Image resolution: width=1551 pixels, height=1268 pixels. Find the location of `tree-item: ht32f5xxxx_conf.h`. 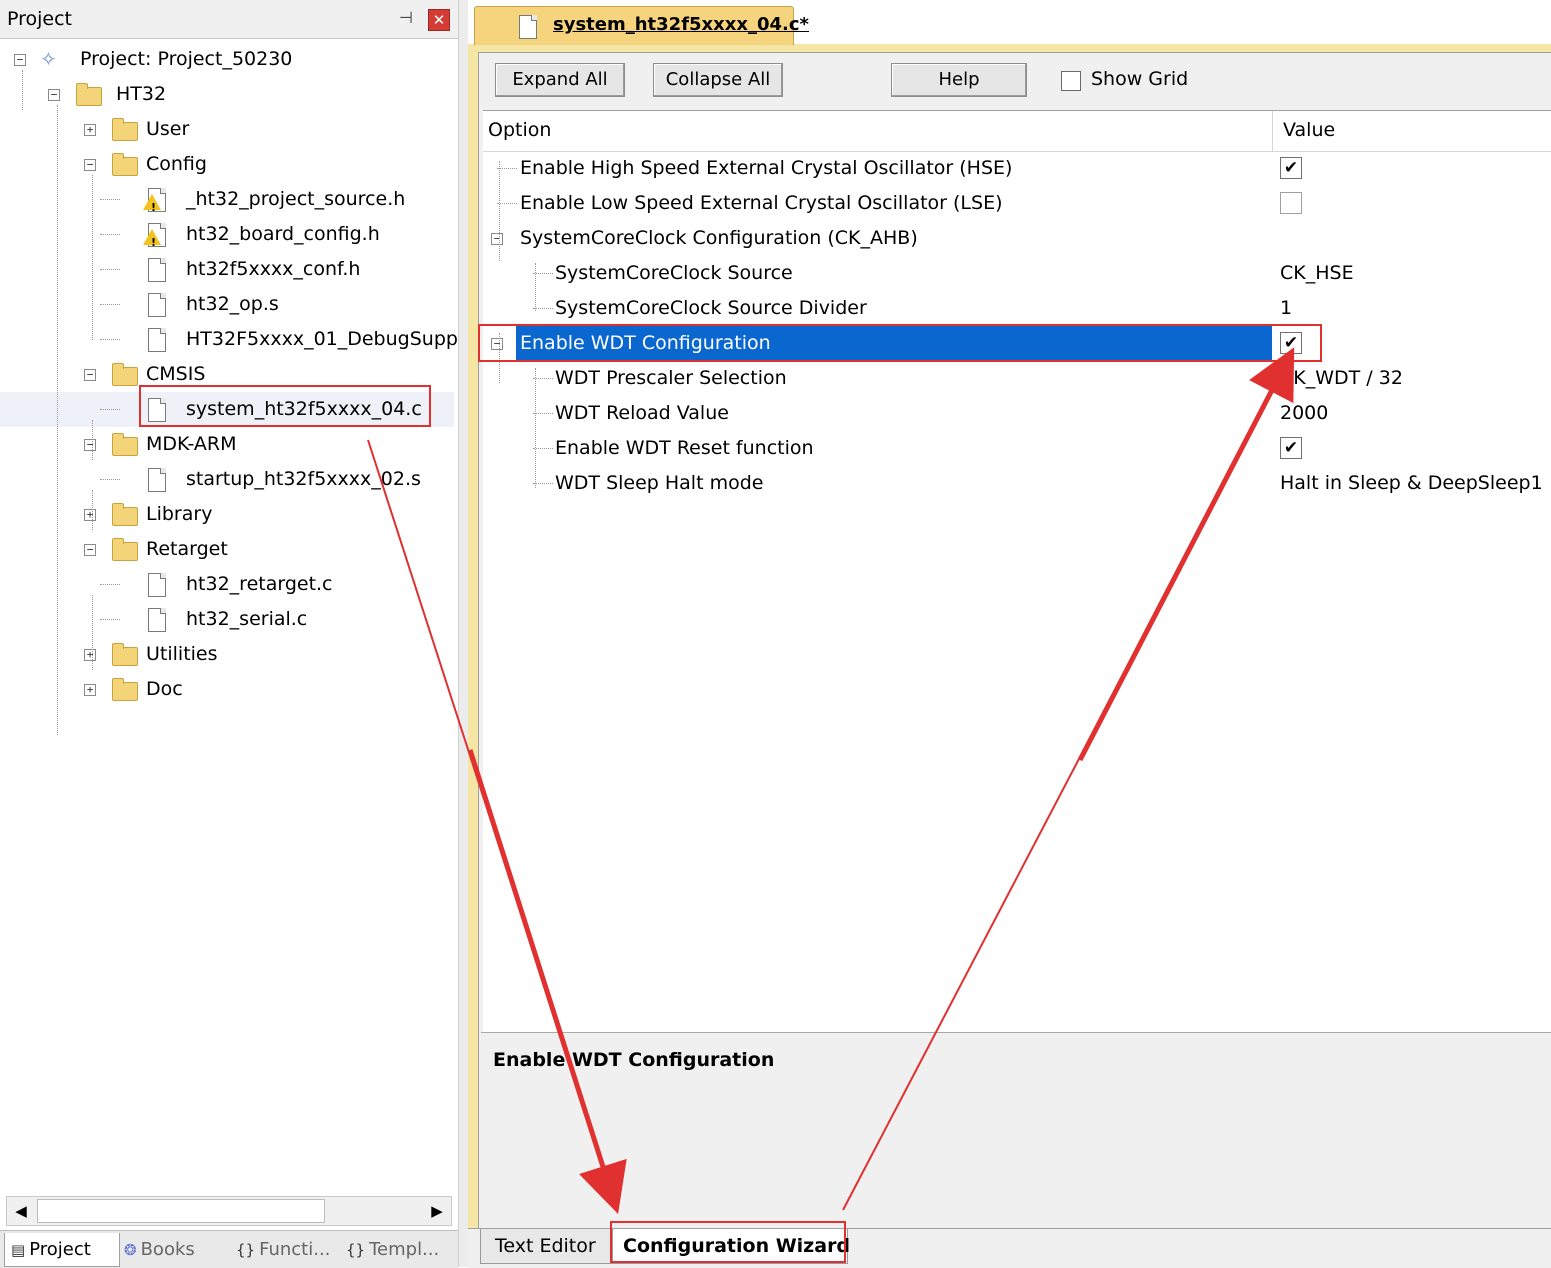

tree-item: ht32f5xxxx_conf.h is located at coordinates (227, 269).